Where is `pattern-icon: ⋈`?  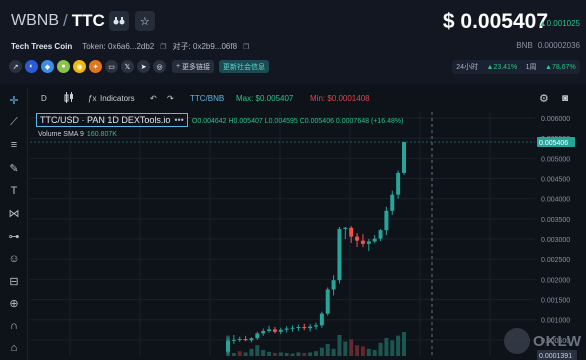 pattern-icon: ⋈ is located at coordinates (14, 213).